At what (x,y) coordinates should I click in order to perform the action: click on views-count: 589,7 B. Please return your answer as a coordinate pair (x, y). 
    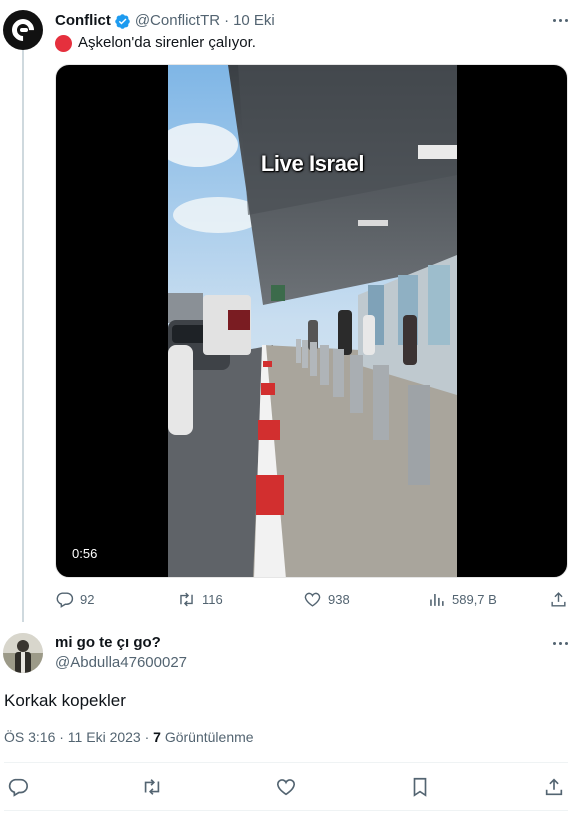
    Looking at the image, I should click on (474, 599).